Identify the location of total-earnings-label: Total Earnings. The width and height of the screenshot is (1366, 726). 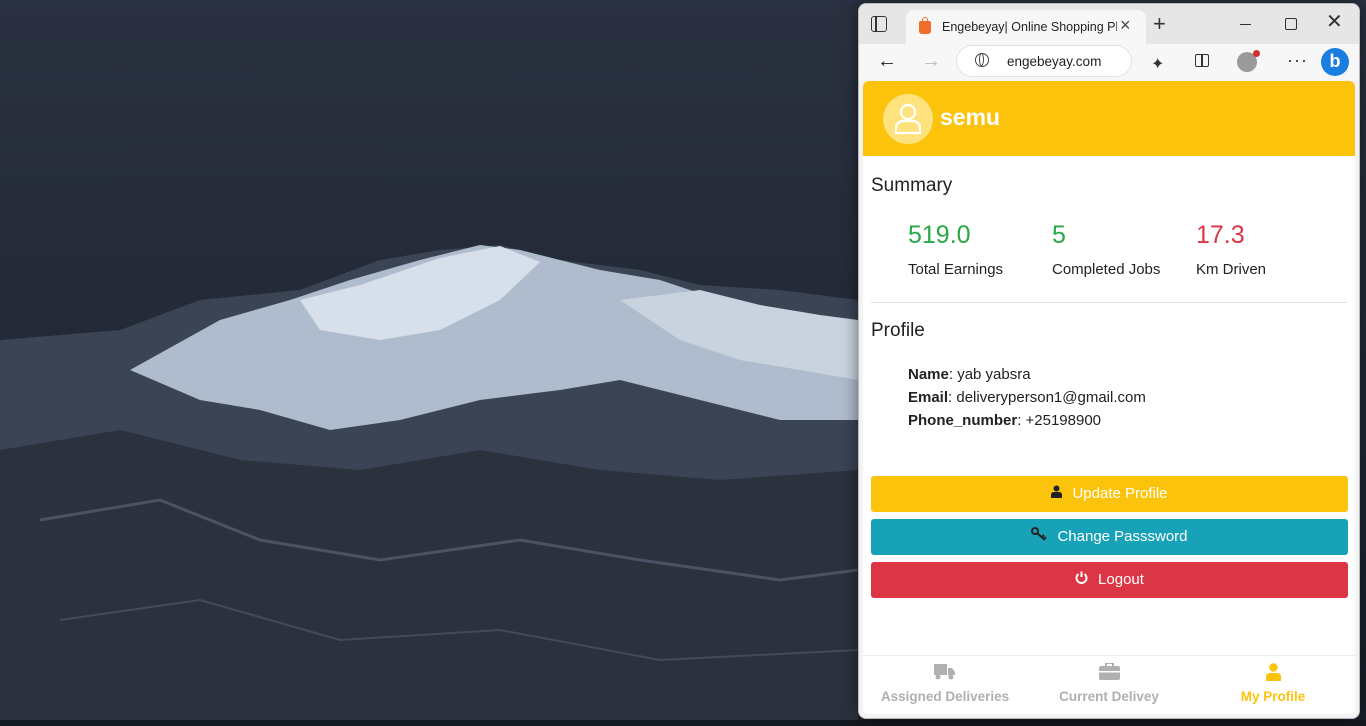
(956, 269).